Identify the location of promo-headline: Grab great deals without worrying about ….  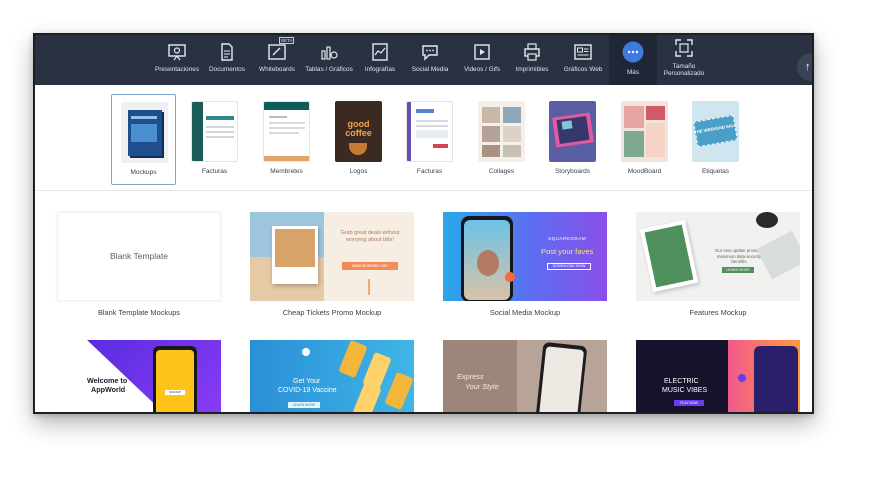
(370, 236).